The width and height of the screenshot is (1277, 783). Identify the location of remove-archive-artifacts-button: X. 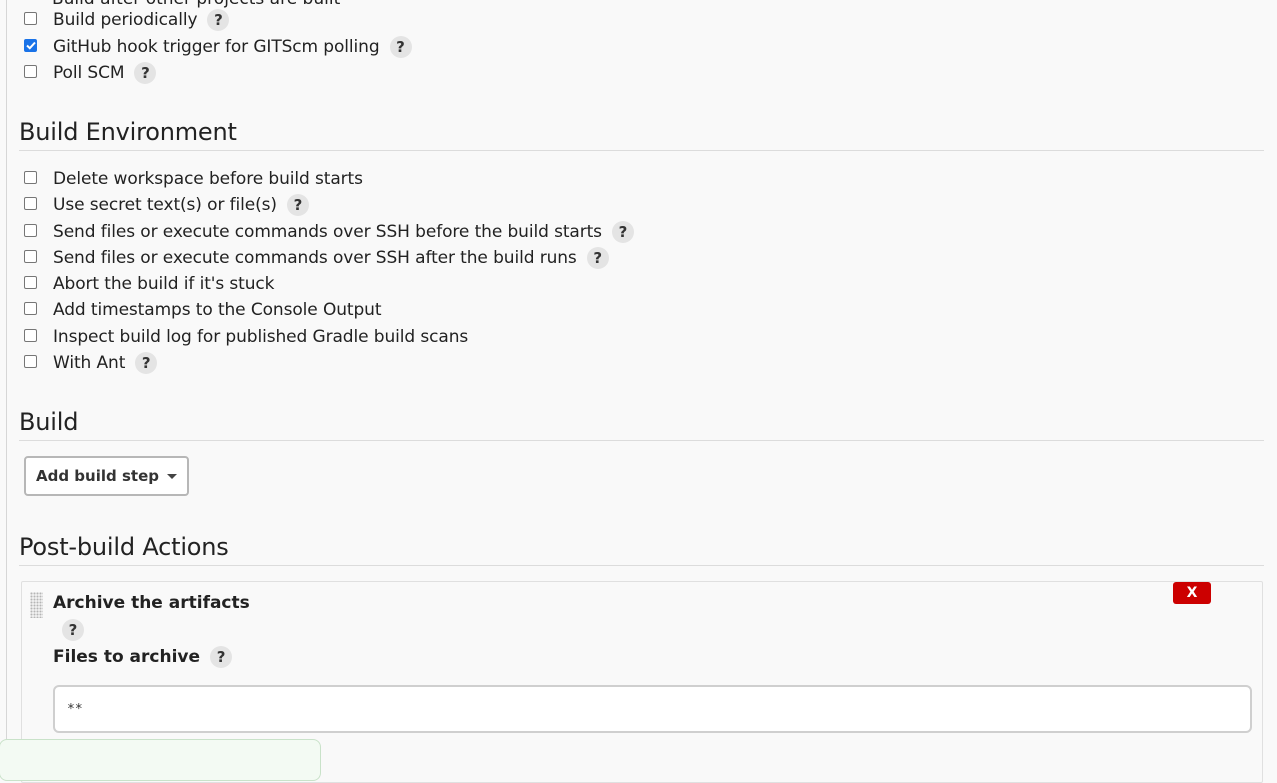
(1192, 593).